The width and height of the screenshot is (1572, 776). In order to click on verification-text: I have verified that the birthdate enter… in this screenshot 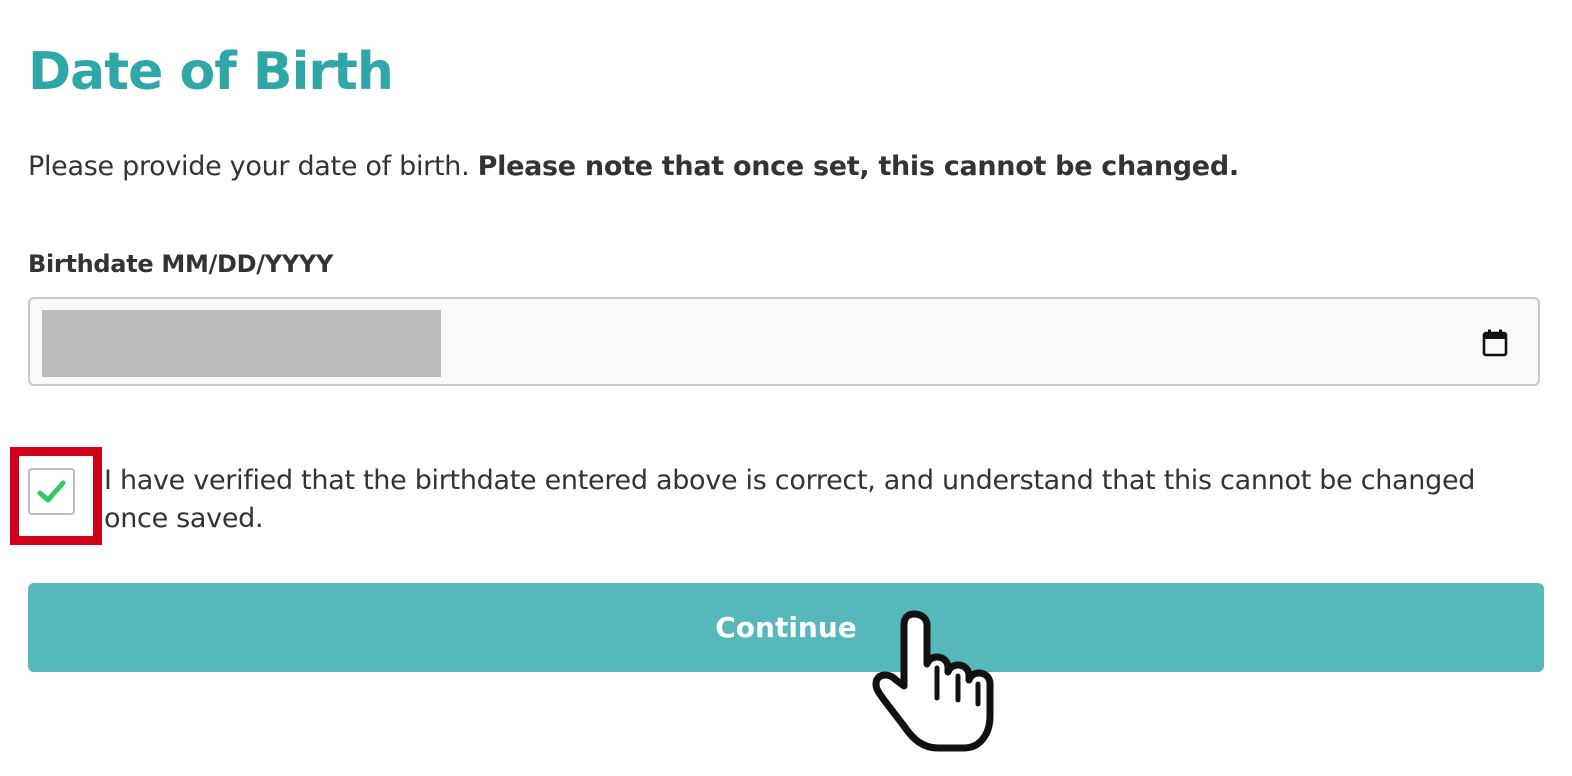, I will do `click(790, 499)`.